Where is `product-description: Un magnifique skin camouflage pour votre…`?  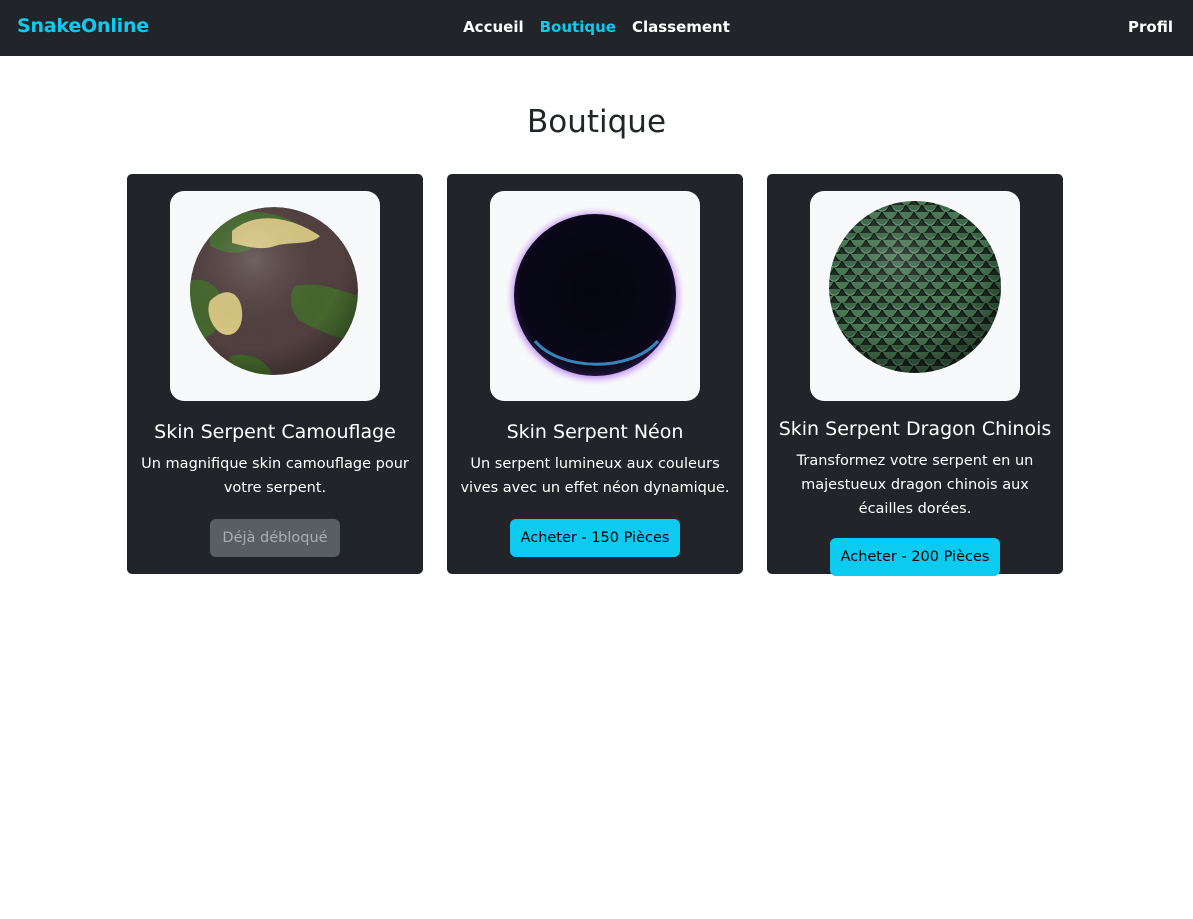
product-description: Un magnifique skin camouflage pour votre… is located at coordinates (275, 476).